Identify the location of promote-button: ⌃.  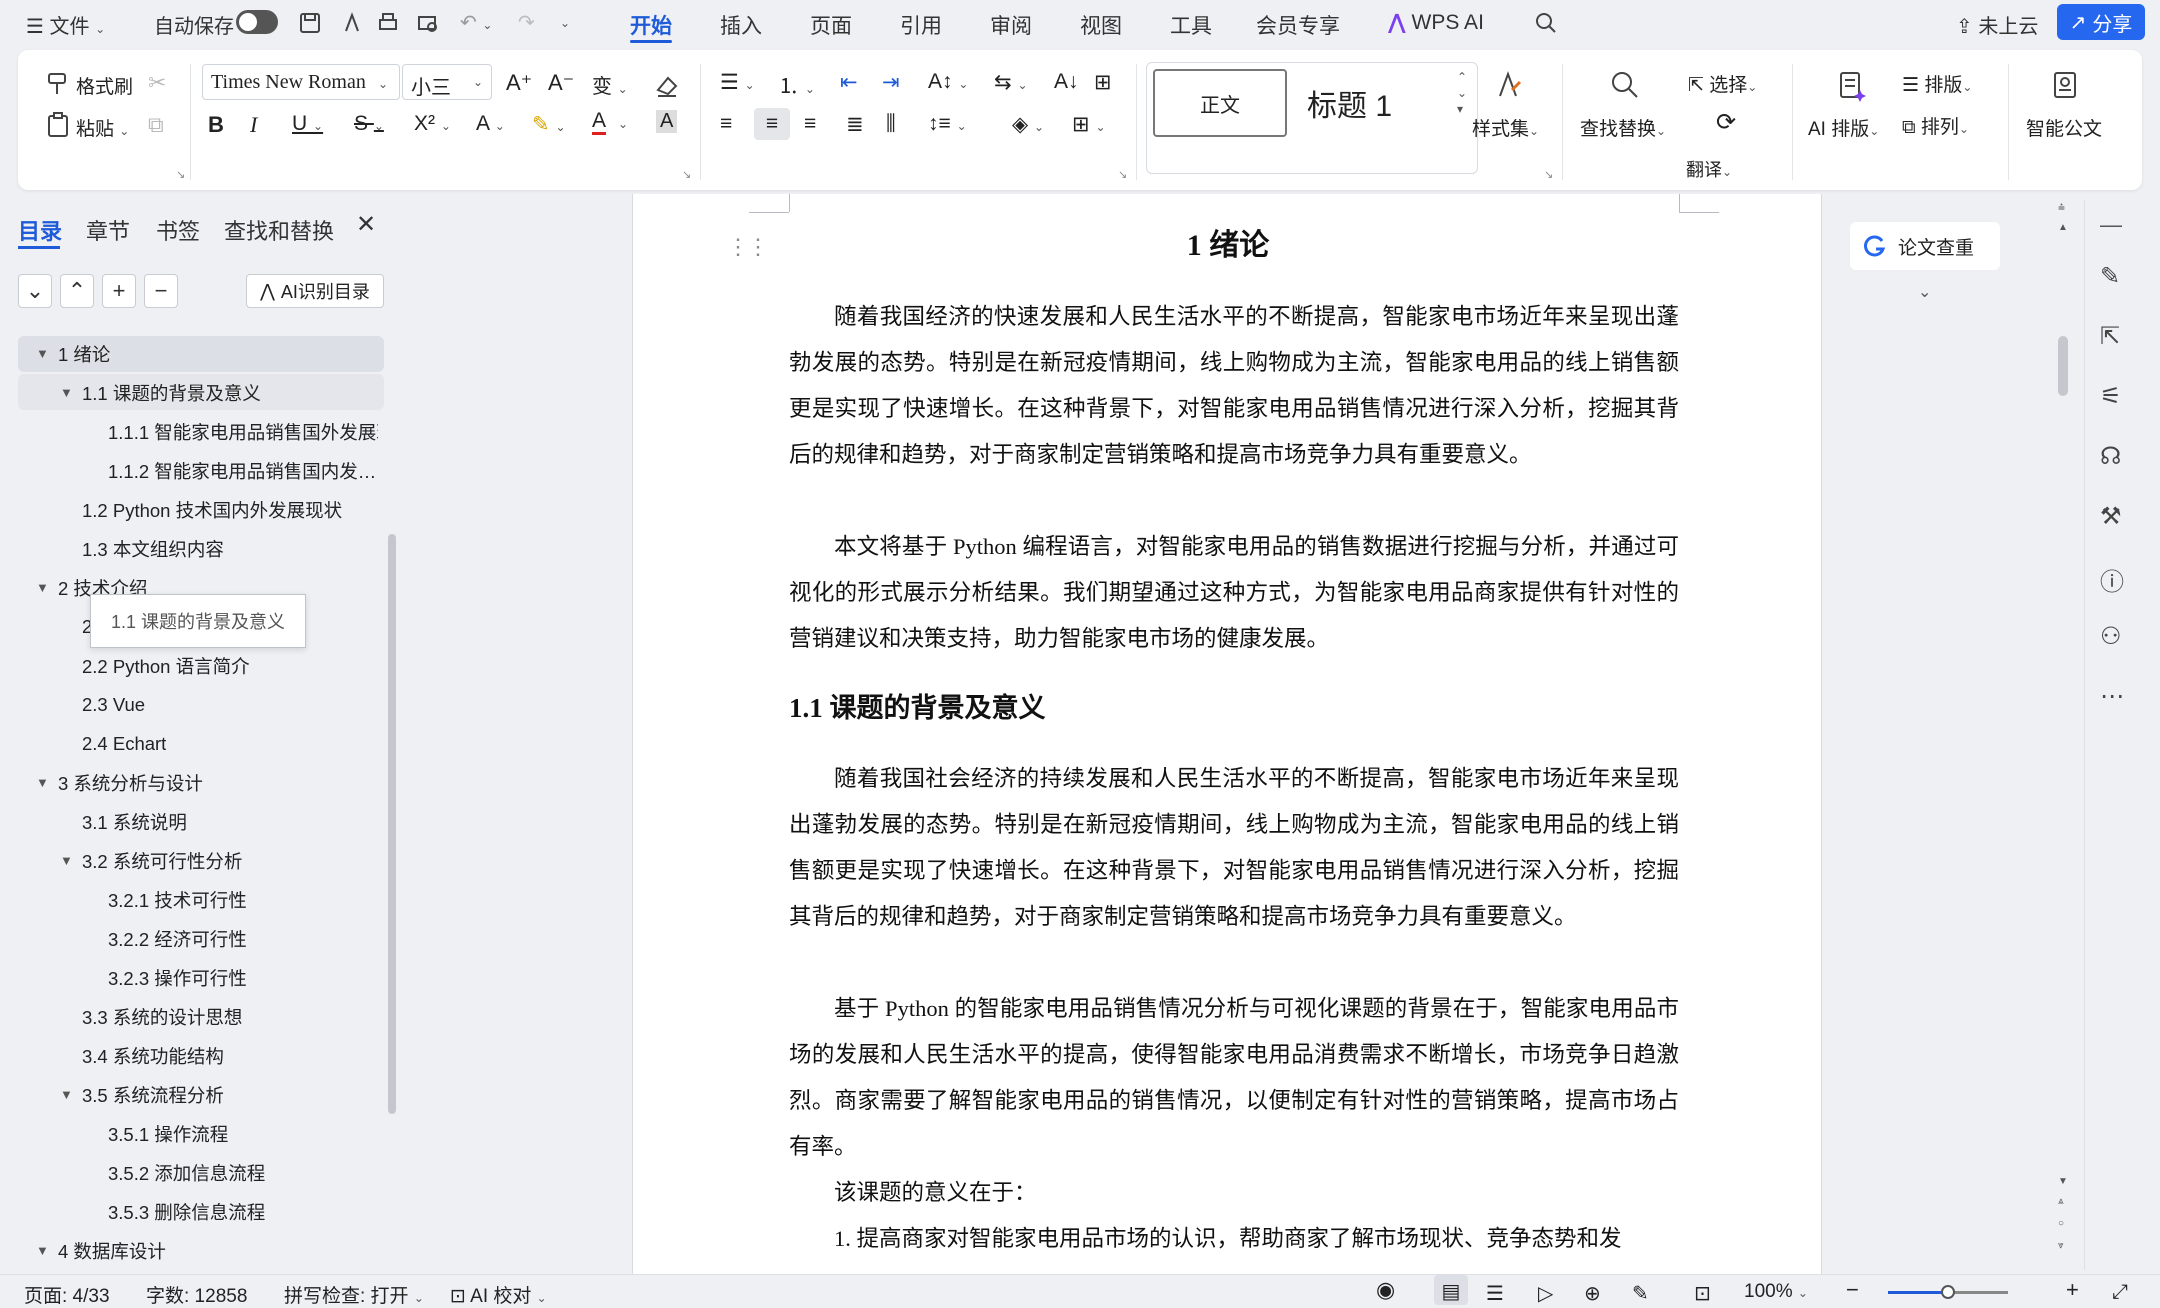
(77, 291).